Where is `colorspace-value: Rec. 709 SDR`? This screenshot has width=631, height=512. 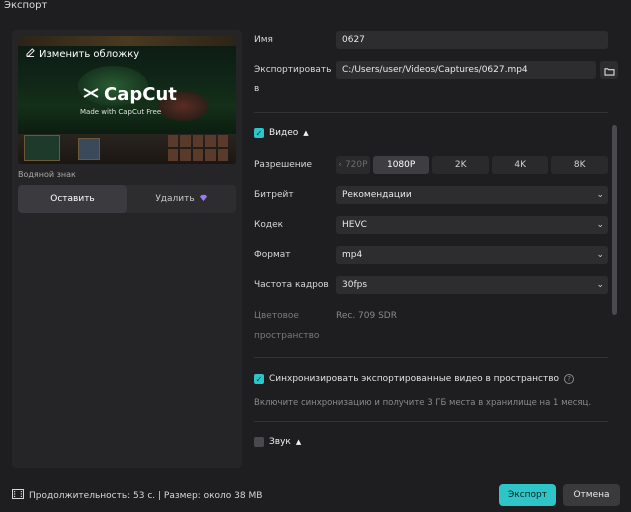
colorspace-value: Rec. 709 SDR is located at coordinates (366, 316).